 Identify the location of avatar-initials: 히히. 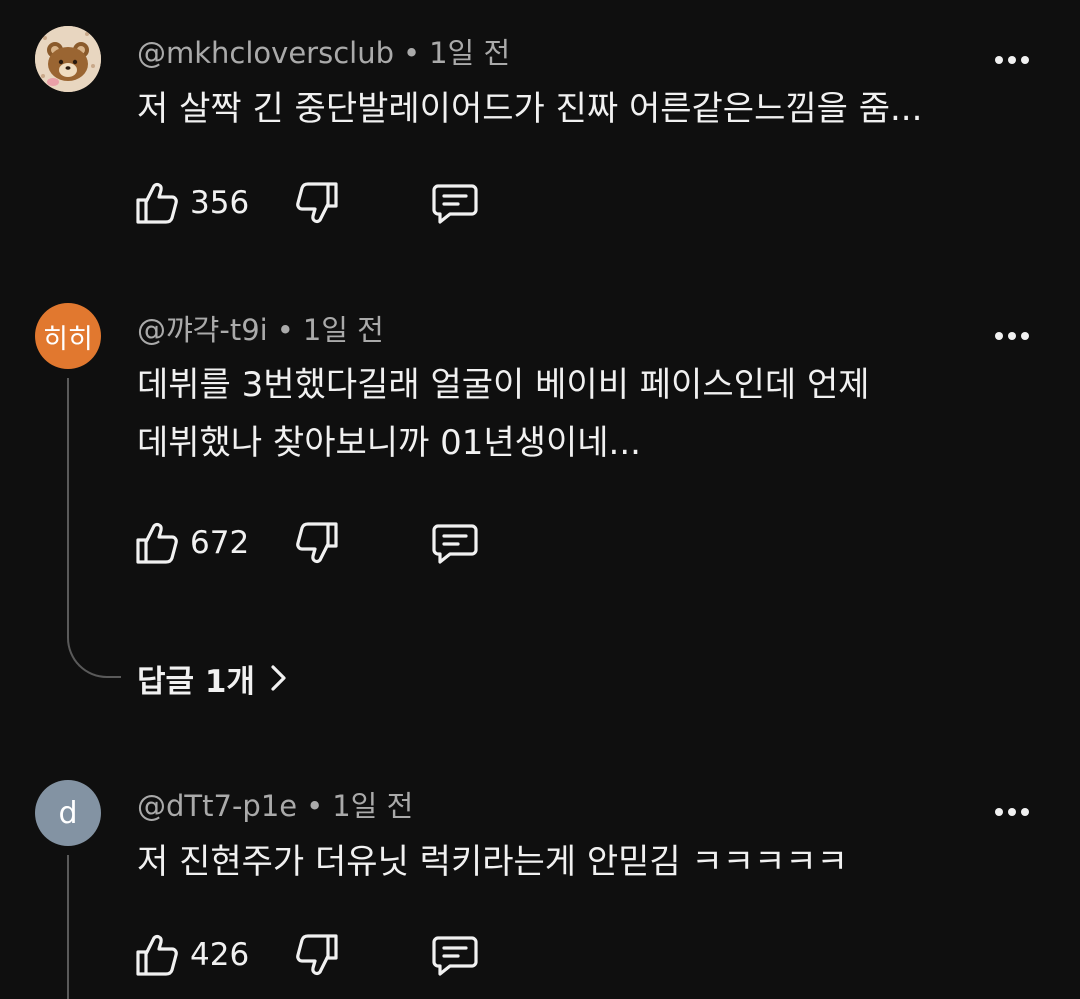
(68, 339).